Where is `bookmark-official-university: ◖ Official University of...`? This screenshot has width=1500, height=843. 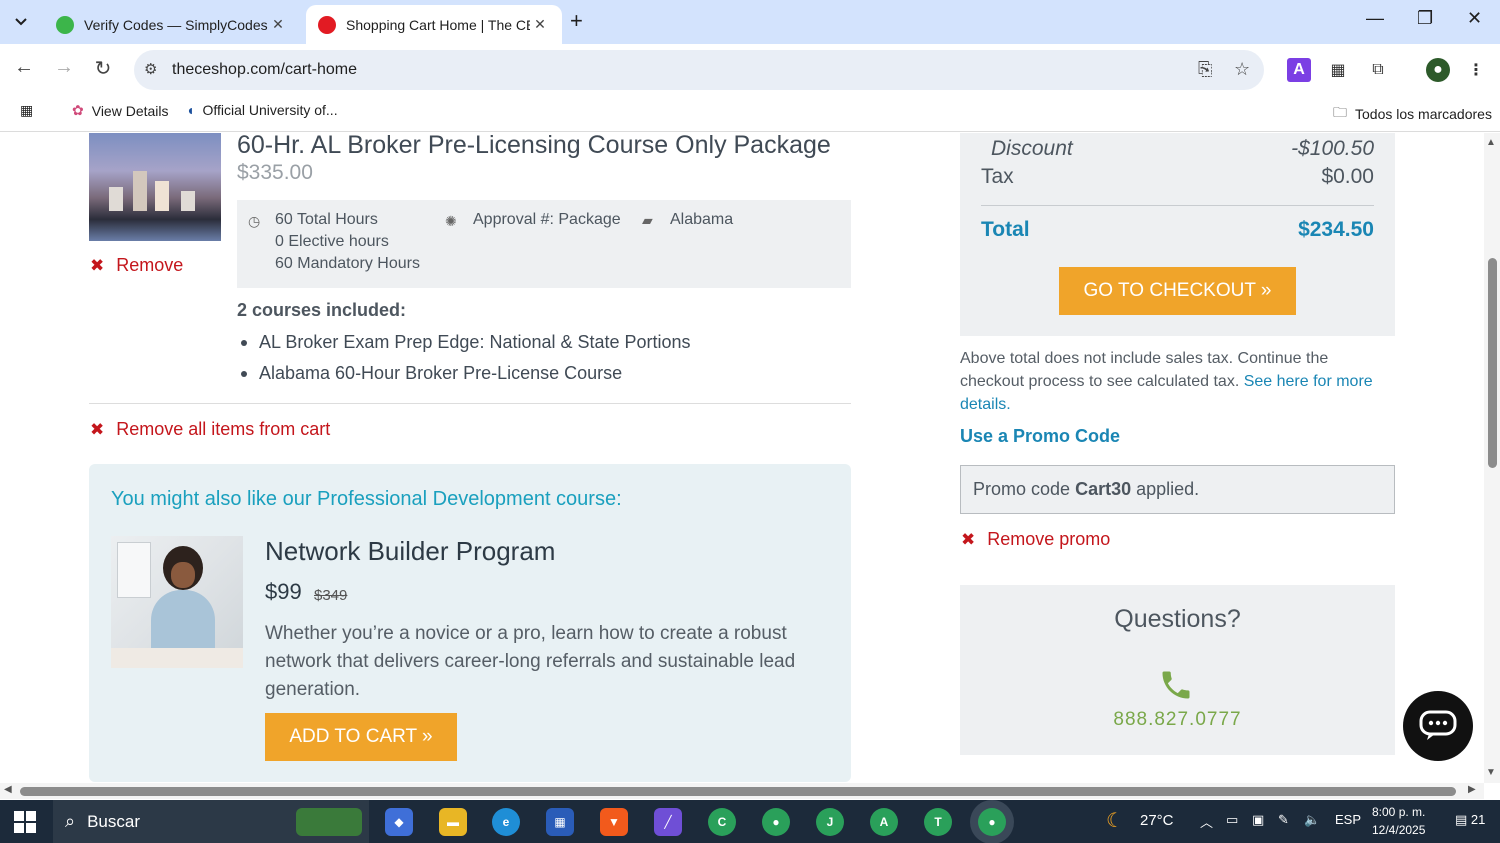 bookmark-official-university: ◖ Official University of... is located at coordinates (262, 110).